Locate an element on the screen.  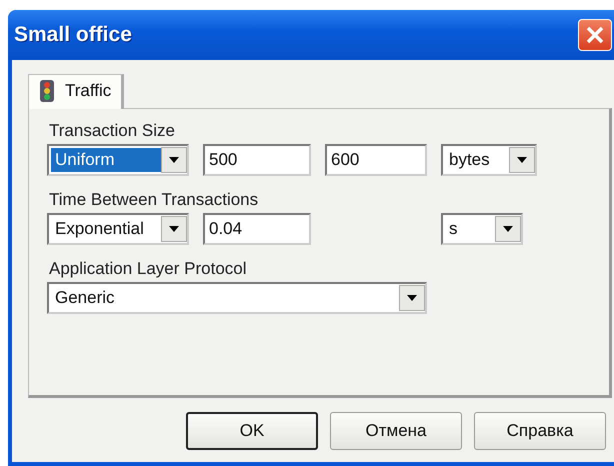
dropdown: Exponential is located at coordinates (118, 229).